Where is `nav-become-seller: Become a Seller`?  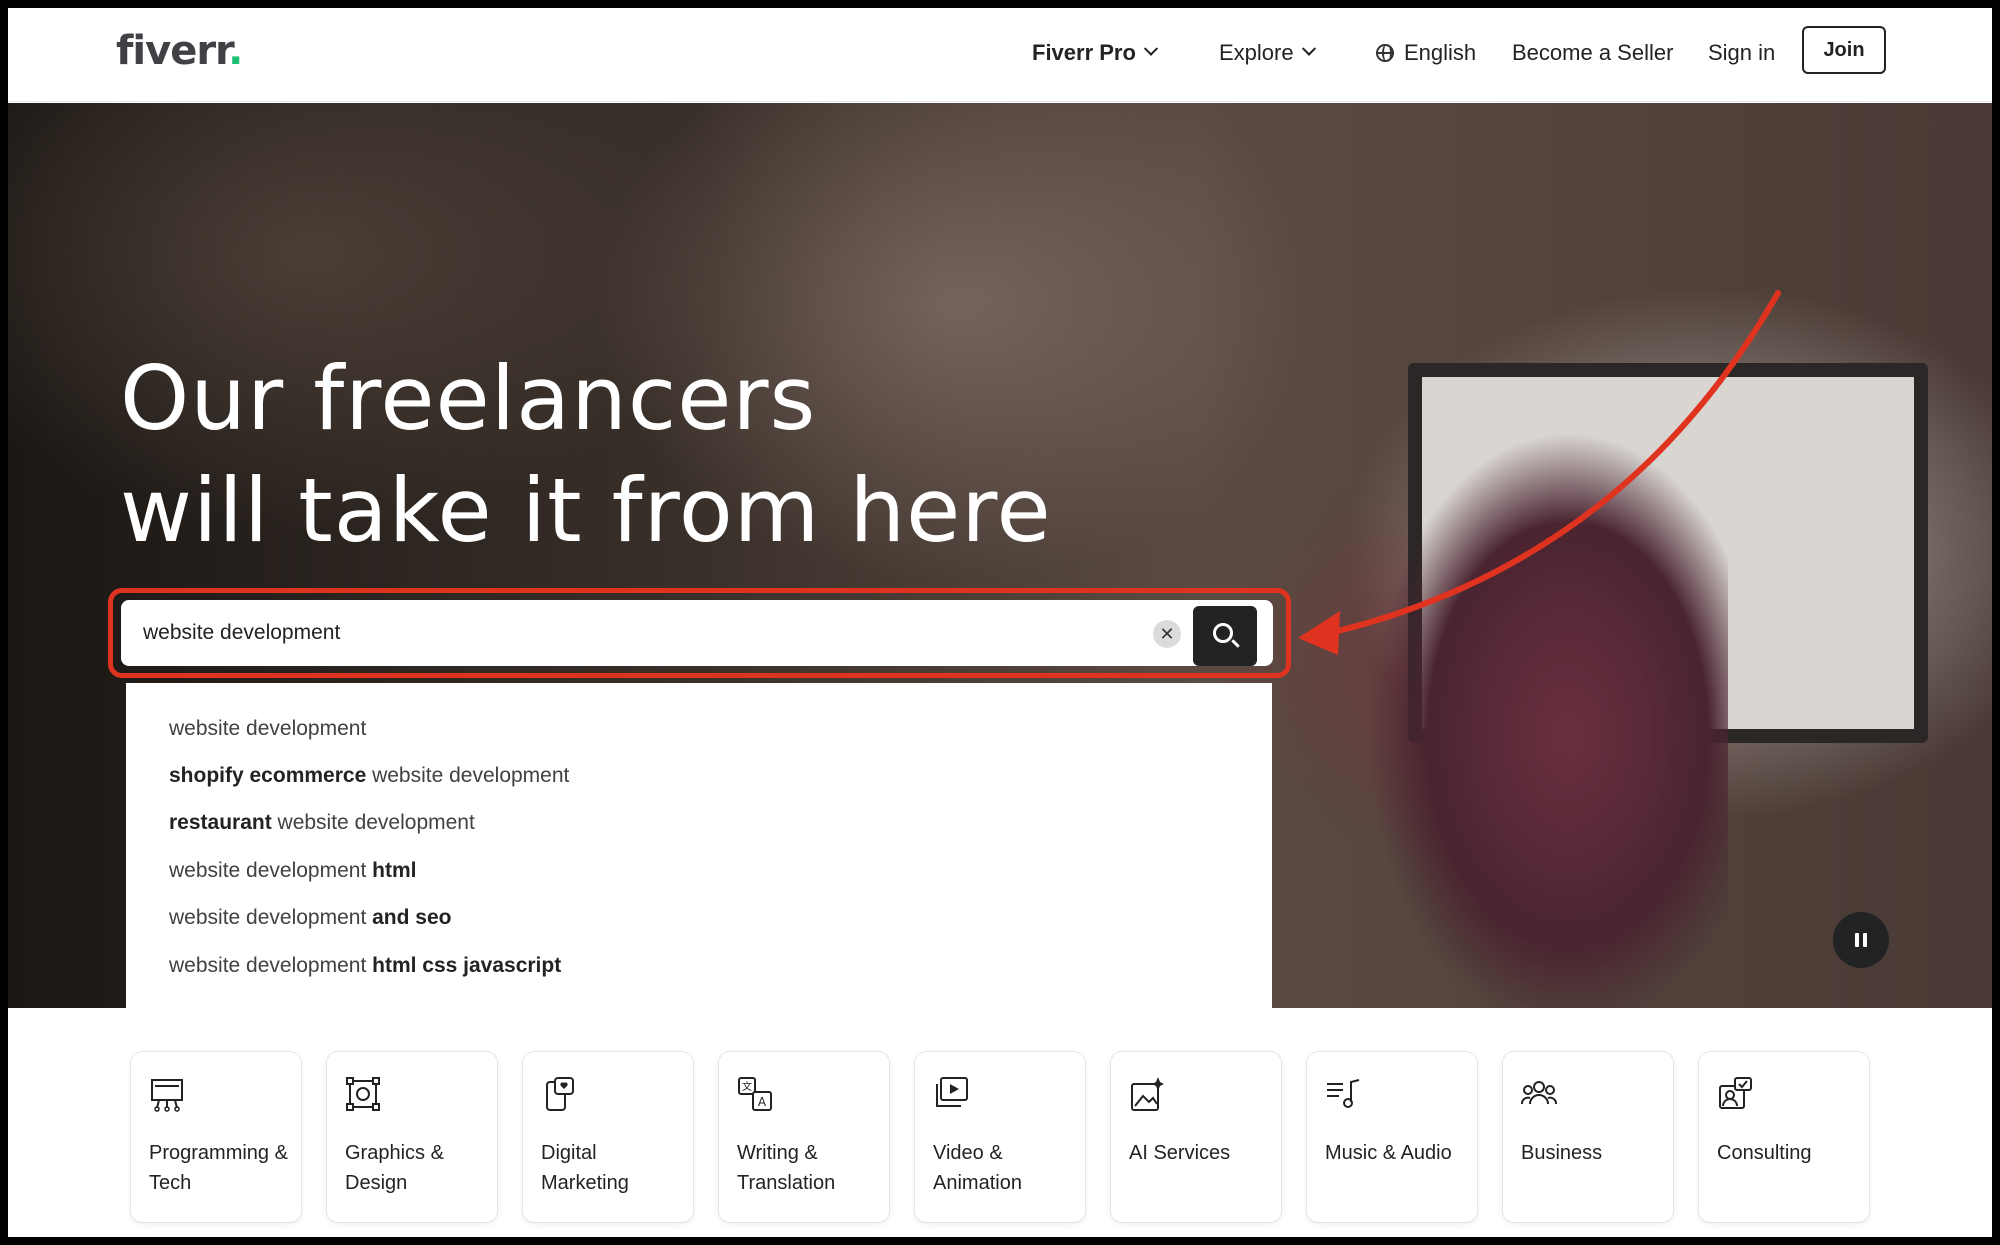
nav-become-seller: Become a Seller is located at coordinates (1592, 53).